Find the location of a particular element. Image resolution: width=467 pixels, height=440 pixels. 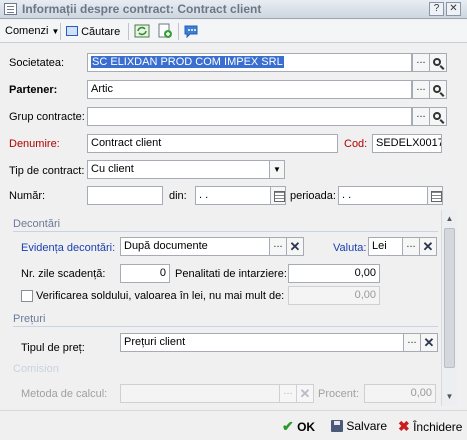

partener-search-button is located at coordinates (438, 89).